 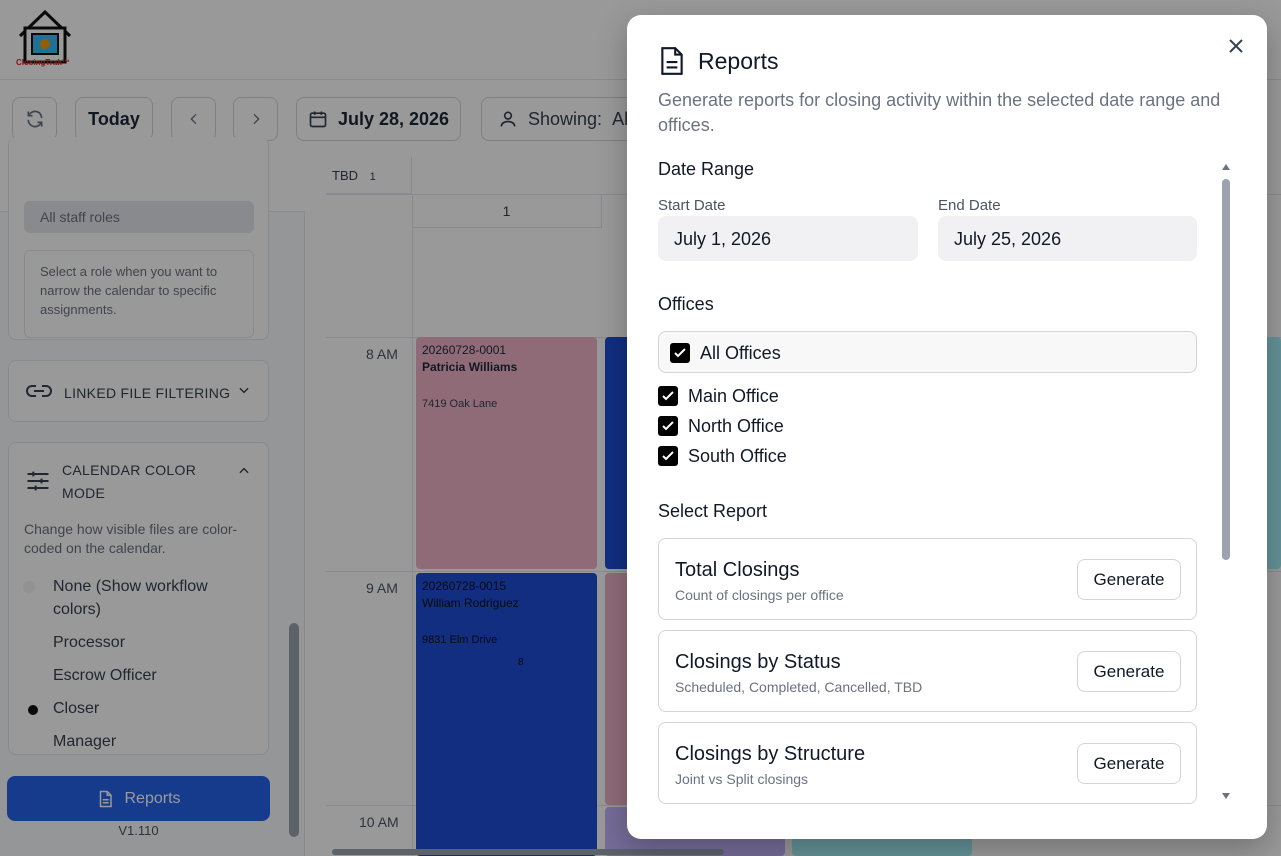 What do you see at coordinates (706, 169) in the screenshot?
I see `date-range-title: Date Range` at bounding box center [706, 169].